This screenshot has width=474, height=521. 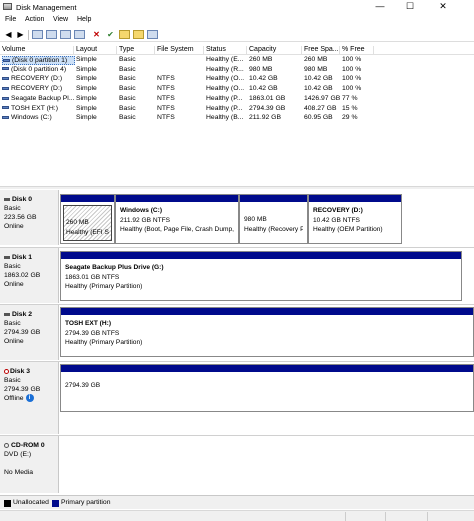 What do you see at coordinates (357, 50) in the screenshot?
I see `column-percent-free: % Free` at bounding box center [357, 50].